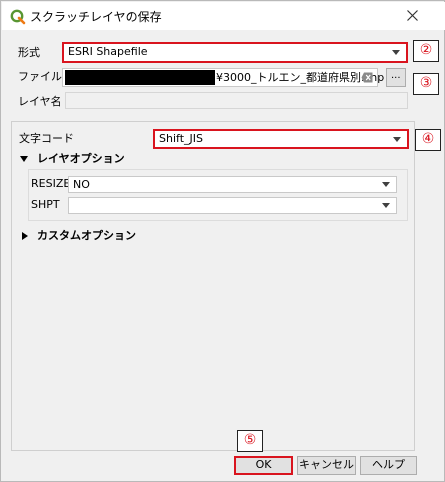  I want to click on resize-select: NO, so click(232, 184).